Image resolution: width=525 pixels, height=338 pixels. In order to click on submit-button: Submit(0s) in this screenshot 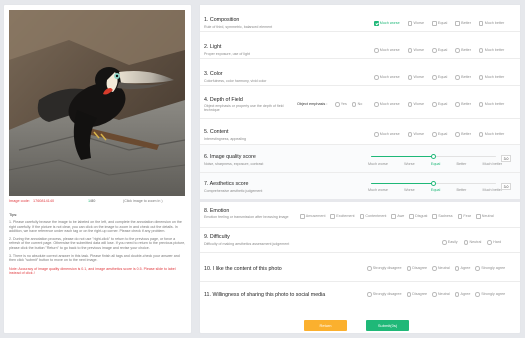, I will do `click(387, 325)`.